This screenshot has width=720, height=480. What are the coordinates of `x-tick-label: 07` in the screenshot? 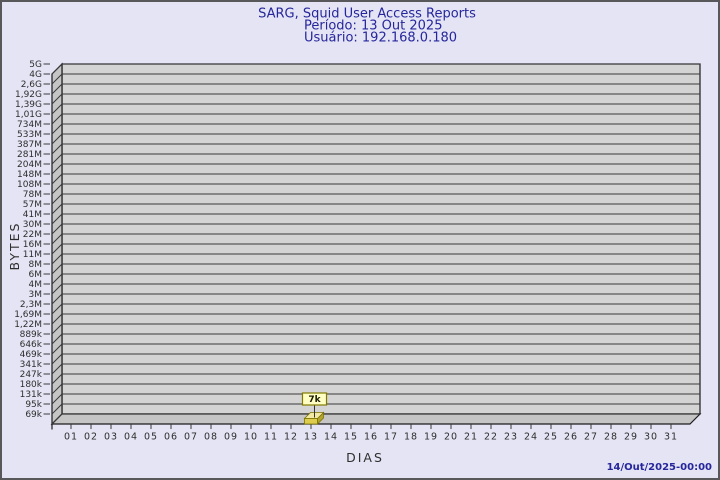 It's located at (191, 437).